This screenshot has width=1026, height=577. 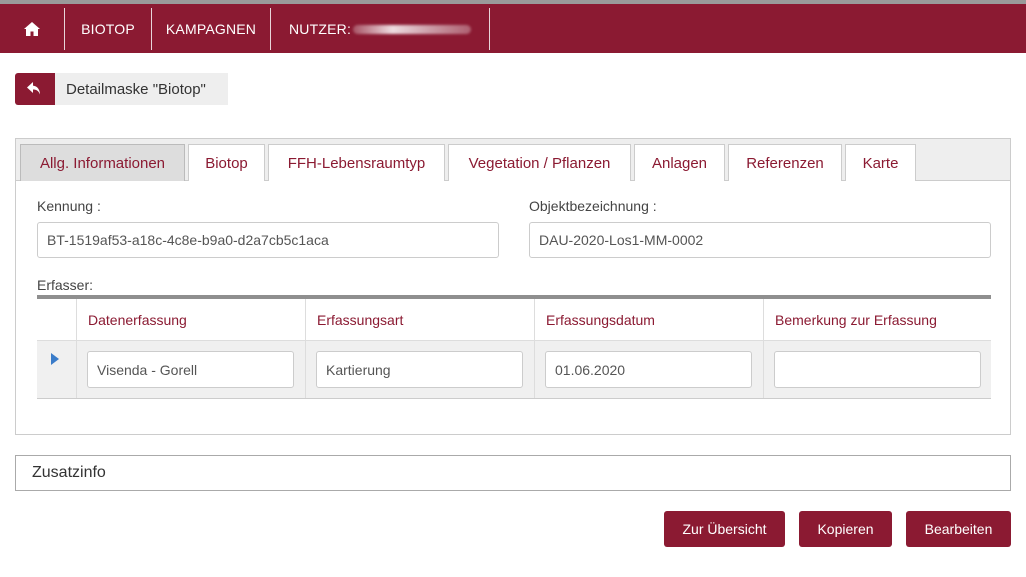 What do you see at coordinates (65, 285) in the screenshot?
I see `erfasser-label: Erfasser:` at bounding box center [65, 285].